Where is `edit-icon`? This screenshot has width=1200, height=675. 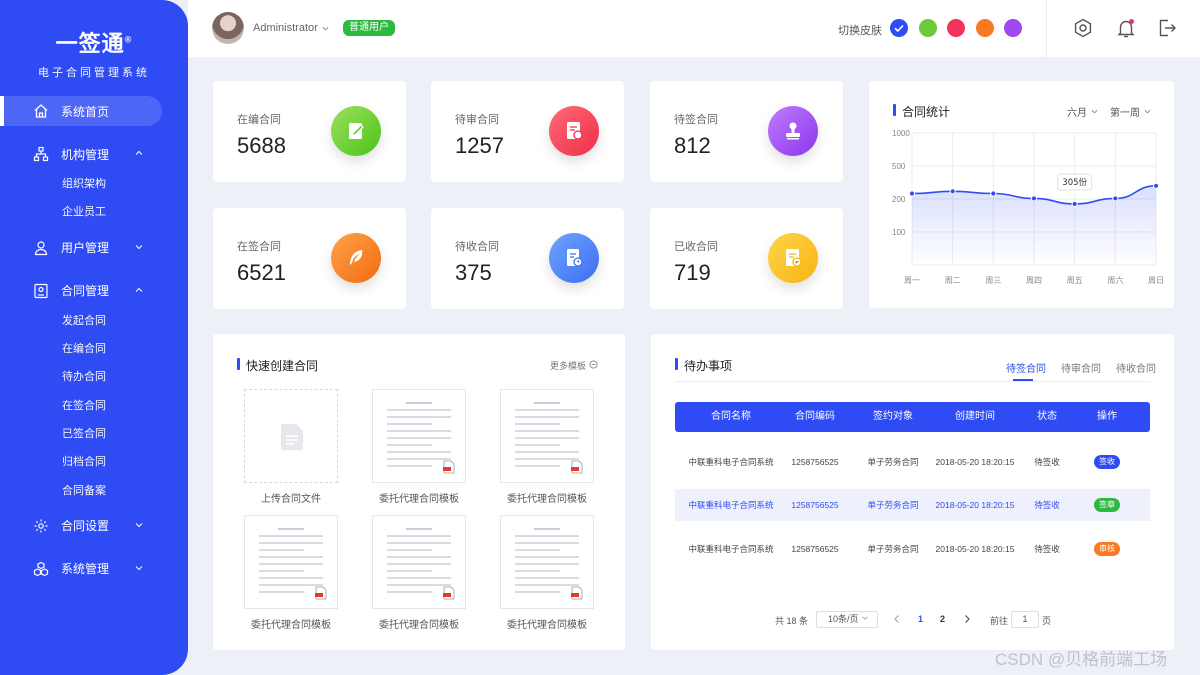 edit-icon is located at coordinates (356, 131).